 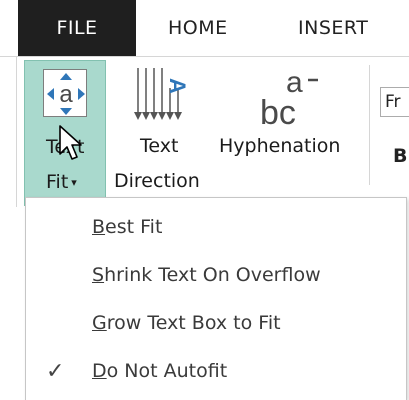 I want to click on svg-text: a, so click(x=66, y=94).